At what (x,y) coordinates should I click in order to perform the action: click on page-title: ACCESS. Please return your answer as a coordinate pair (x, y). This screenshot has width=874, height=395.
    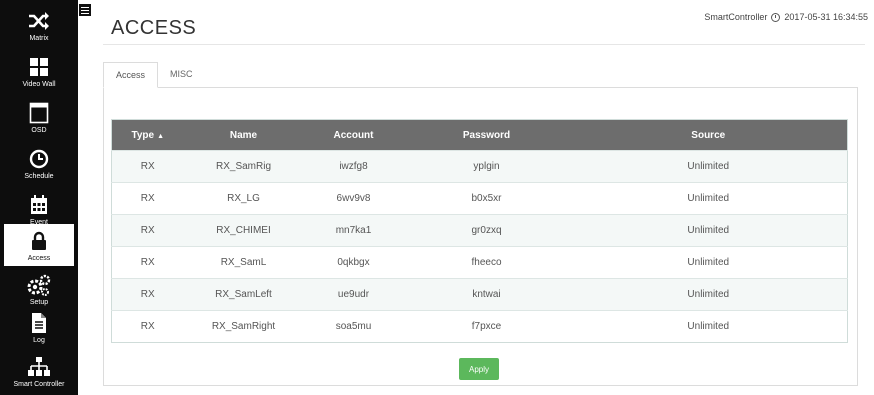
    Looking at the image, I should click on (154, 28).